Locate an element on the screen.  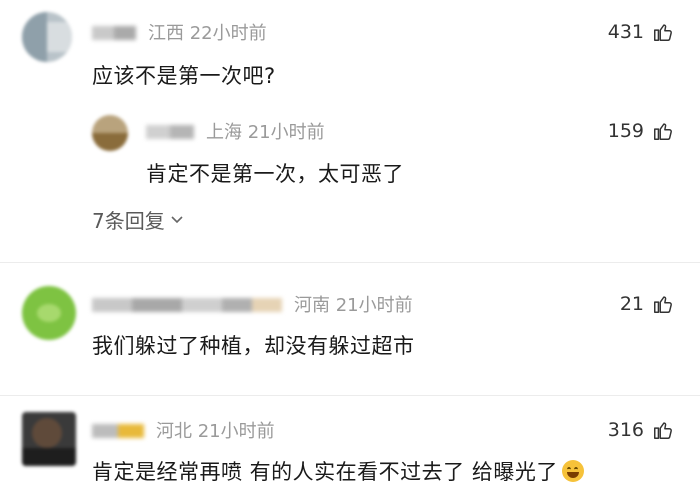
comment-text: 应该不是第一次吧? is located at coordinates (184, 76).